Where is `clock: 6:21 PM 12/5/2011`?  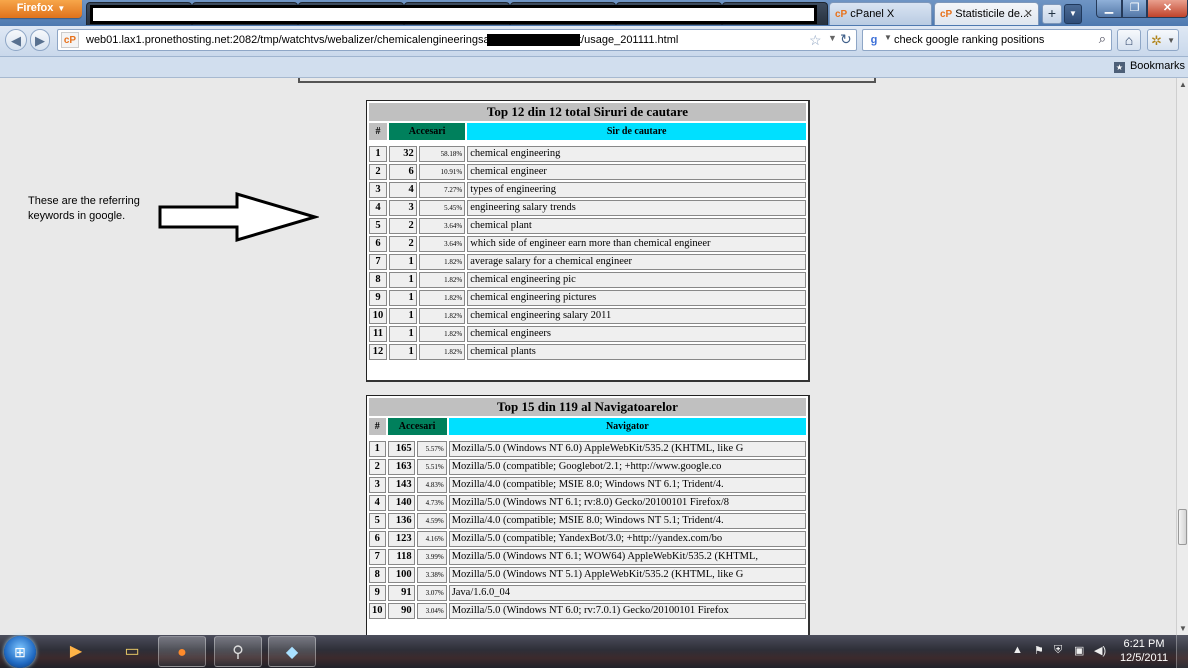 clock: 6:21 PM 12/5/2011 is located at coordinates (1144, 651).